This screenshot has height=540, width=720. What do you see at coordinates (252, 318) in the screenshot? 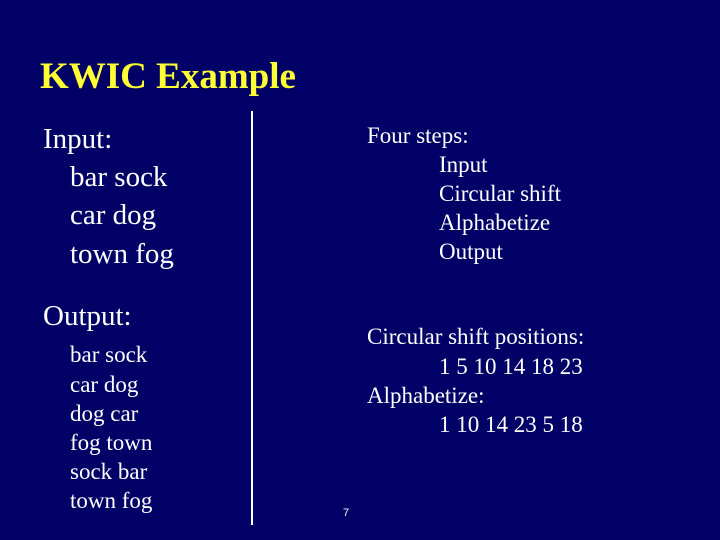
I see `column-divider` at bounding box center [252, 318].